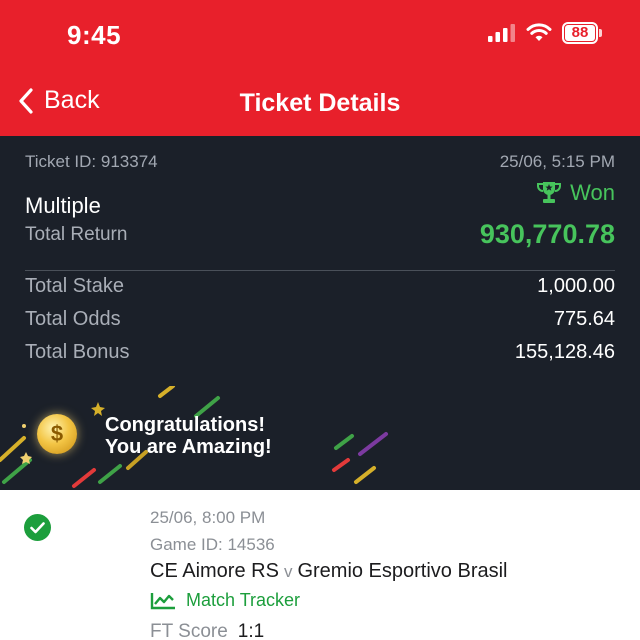 Image resolution: width=640 pixels, height=640 pixels. I want to click on game-id: Game ID: 14536, so click(212, 544).